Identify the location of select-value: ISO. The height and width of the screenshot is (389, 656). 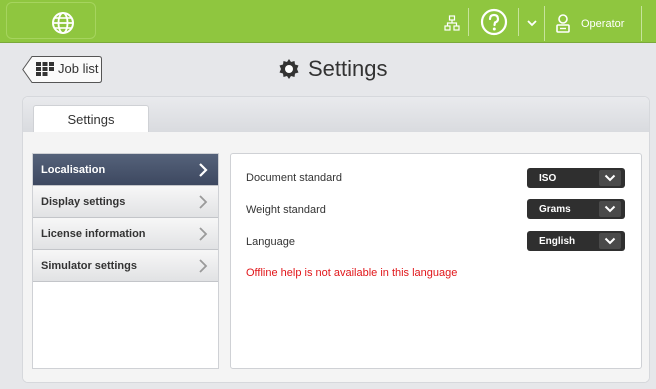
(548, 178).